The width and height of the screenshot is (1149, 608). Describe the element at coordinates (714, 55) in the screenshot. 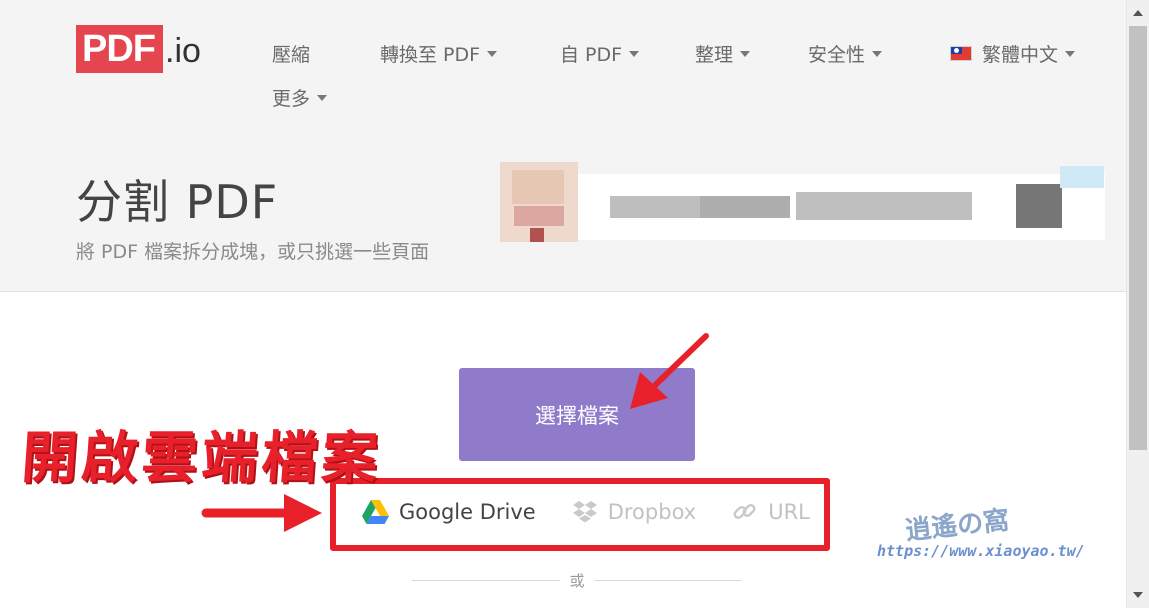

I see `nav-organize-label: 整理` at that location.